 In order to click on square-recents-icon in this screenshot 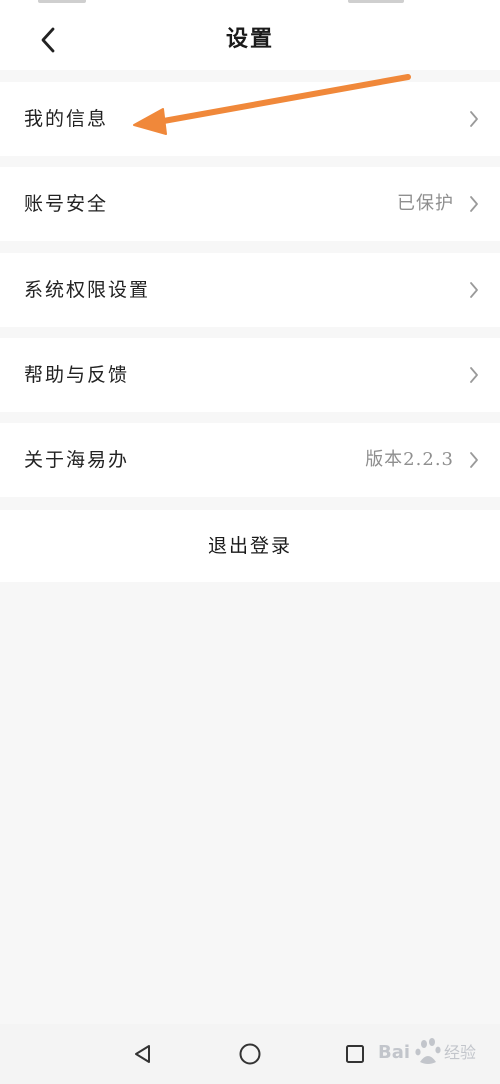, I will do `click(355, 1054)`.